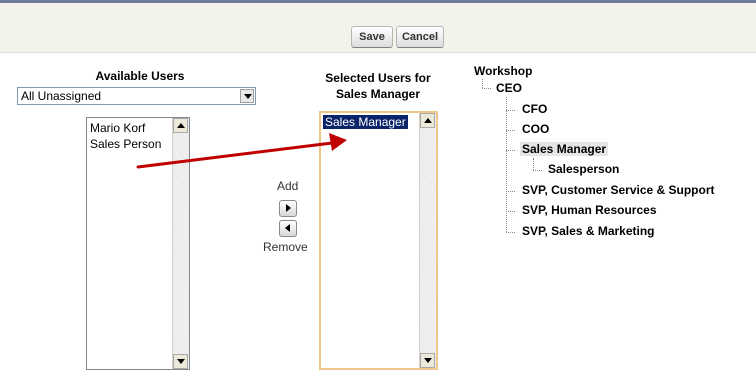 This screenshot has height=371, width=756. Describe the element at coordinates (288, 208) in the screenshot. I see `add-arrow-button` at that location.